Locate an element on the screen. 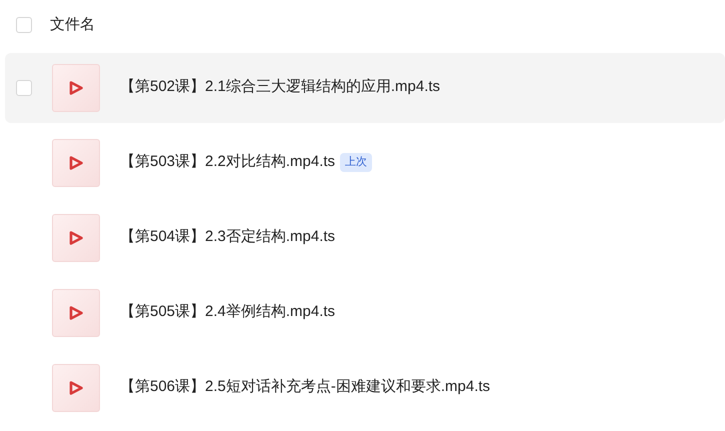 The width and height of the screenshot is (725, 431). file-name: 【第505课】2.4举例结构.mp4.ts is located at coordinates (228, 312).